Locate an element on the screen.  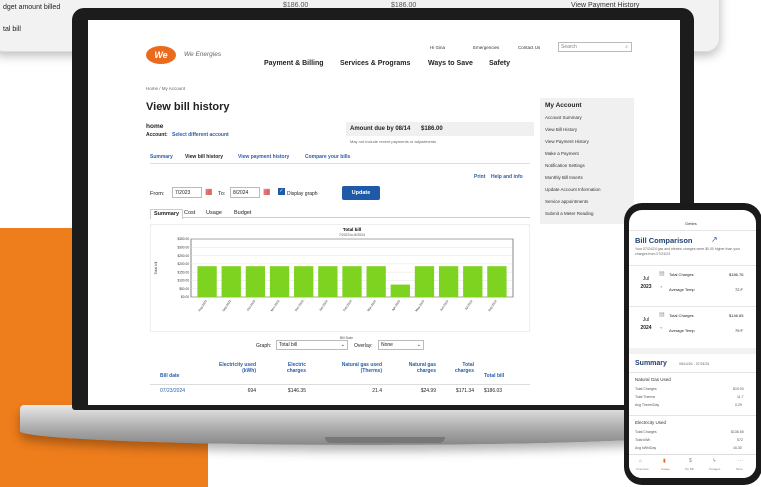
charges-value: $186.76 is located at coordinates (736, 274).